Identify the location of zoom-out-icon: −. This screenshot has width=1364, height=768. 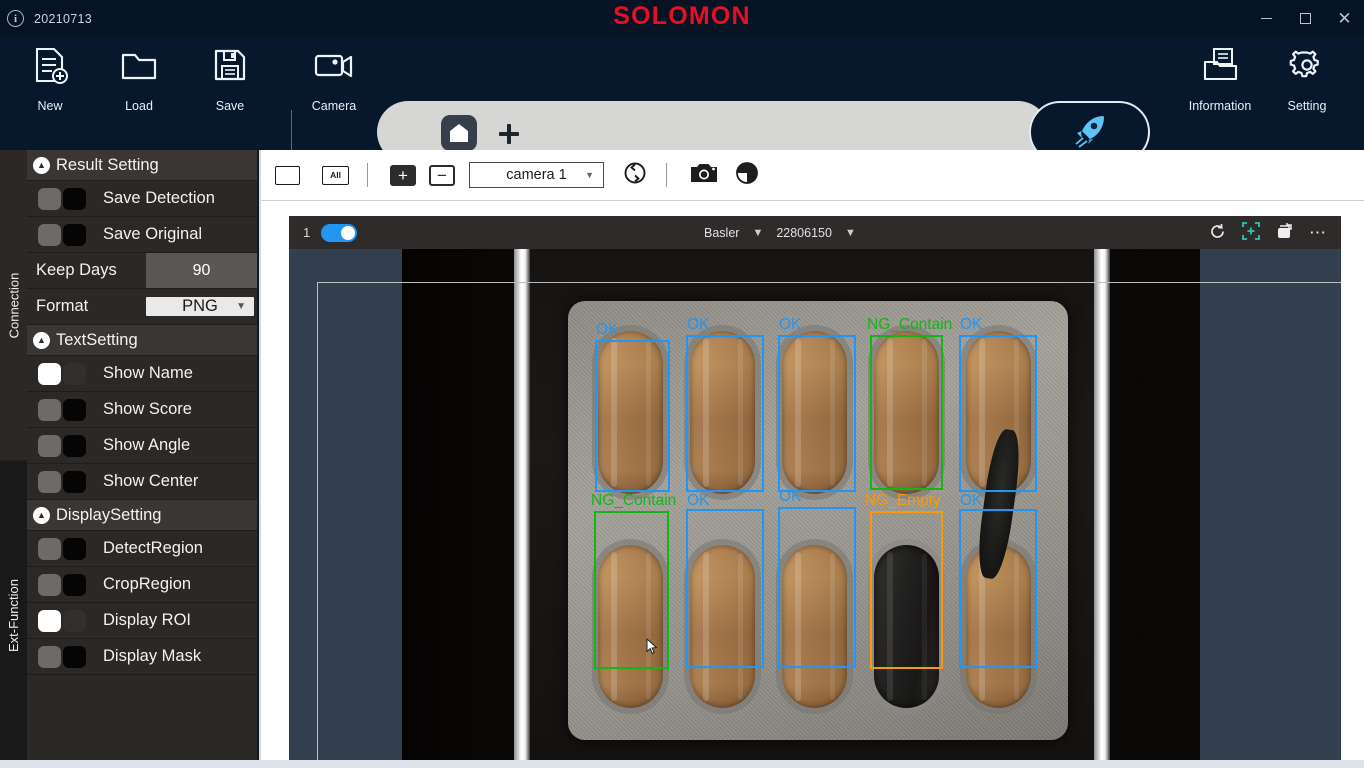
(442, 175).